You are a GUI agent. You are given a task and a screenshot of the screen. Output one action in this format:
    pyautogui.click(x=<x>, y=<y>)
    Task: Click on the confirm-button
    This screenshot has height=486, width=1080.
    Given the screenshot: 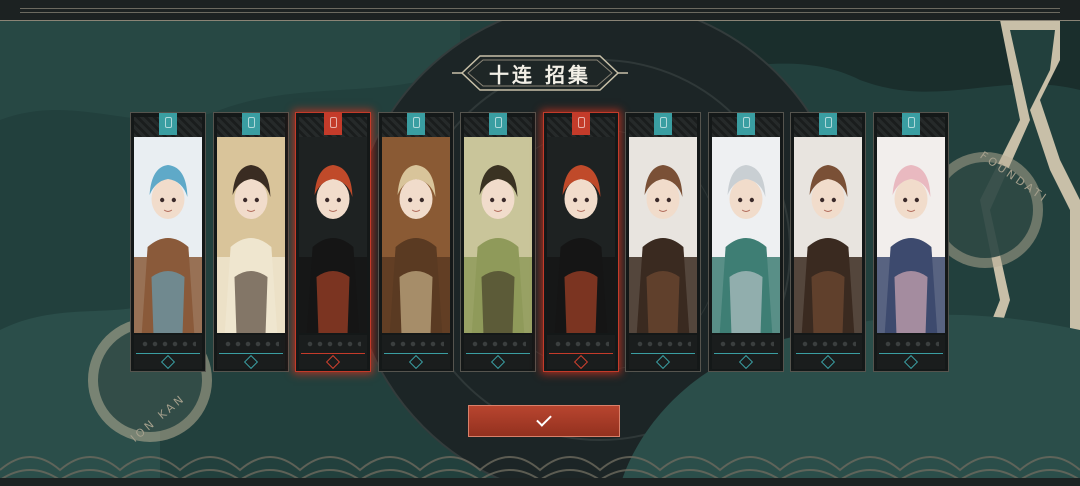 What is the action you would take?
    pyautogui.click(x=544, y=421)
    